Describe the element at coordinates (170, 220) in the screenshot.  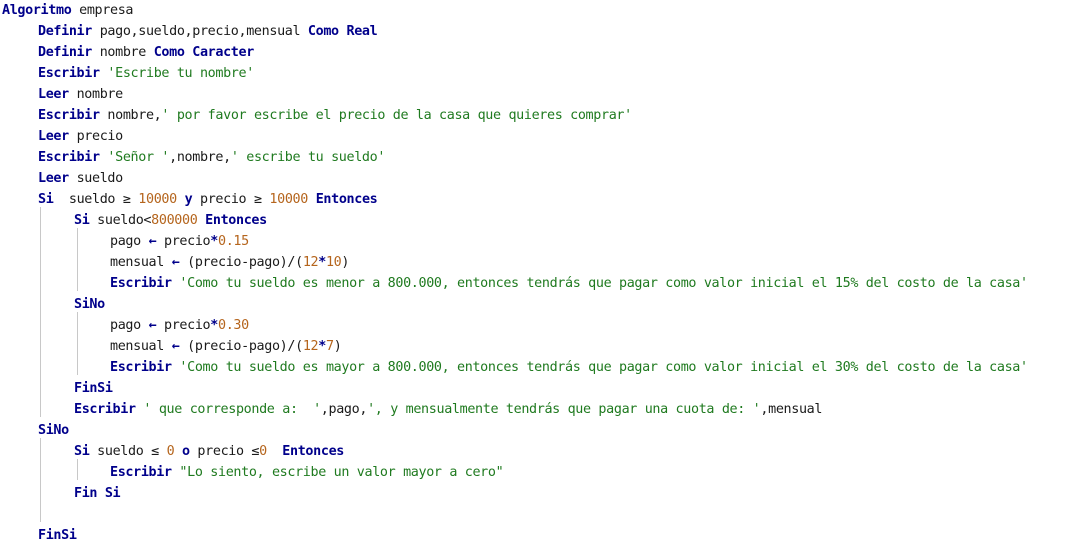
I see `code-line: Si sueldo<800000 Entonces` at that location.